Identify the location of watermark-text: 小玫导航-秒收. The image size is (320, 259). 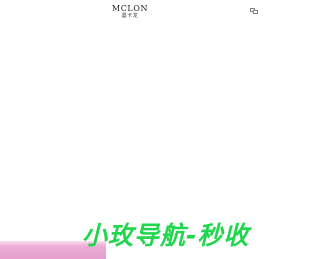
(166, 235).